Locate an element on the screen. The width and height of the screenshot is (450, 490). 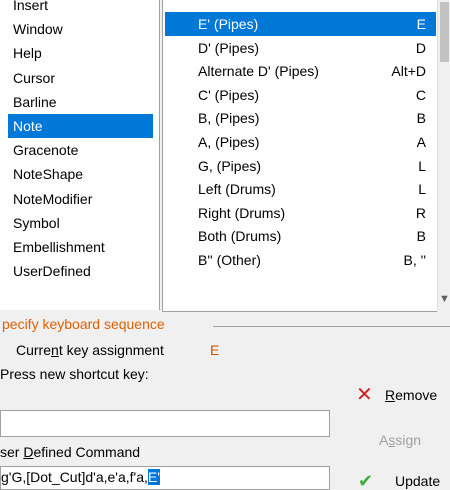
command-shortcut: D is located at coordinates (420, 47).